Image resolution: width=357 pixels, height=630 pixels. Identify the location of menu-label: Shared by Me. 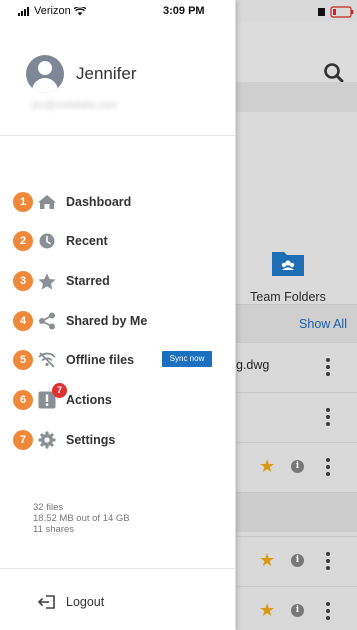
(107, 321).